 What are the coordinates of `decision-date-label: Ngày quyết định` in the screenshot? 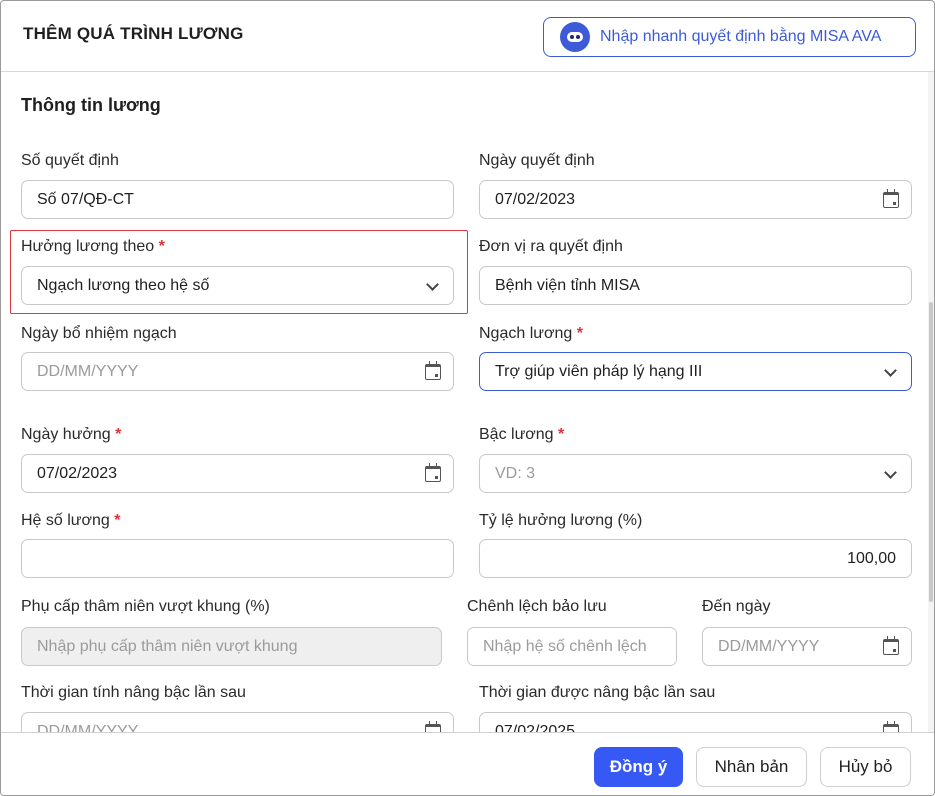 It's located at (537, 160).